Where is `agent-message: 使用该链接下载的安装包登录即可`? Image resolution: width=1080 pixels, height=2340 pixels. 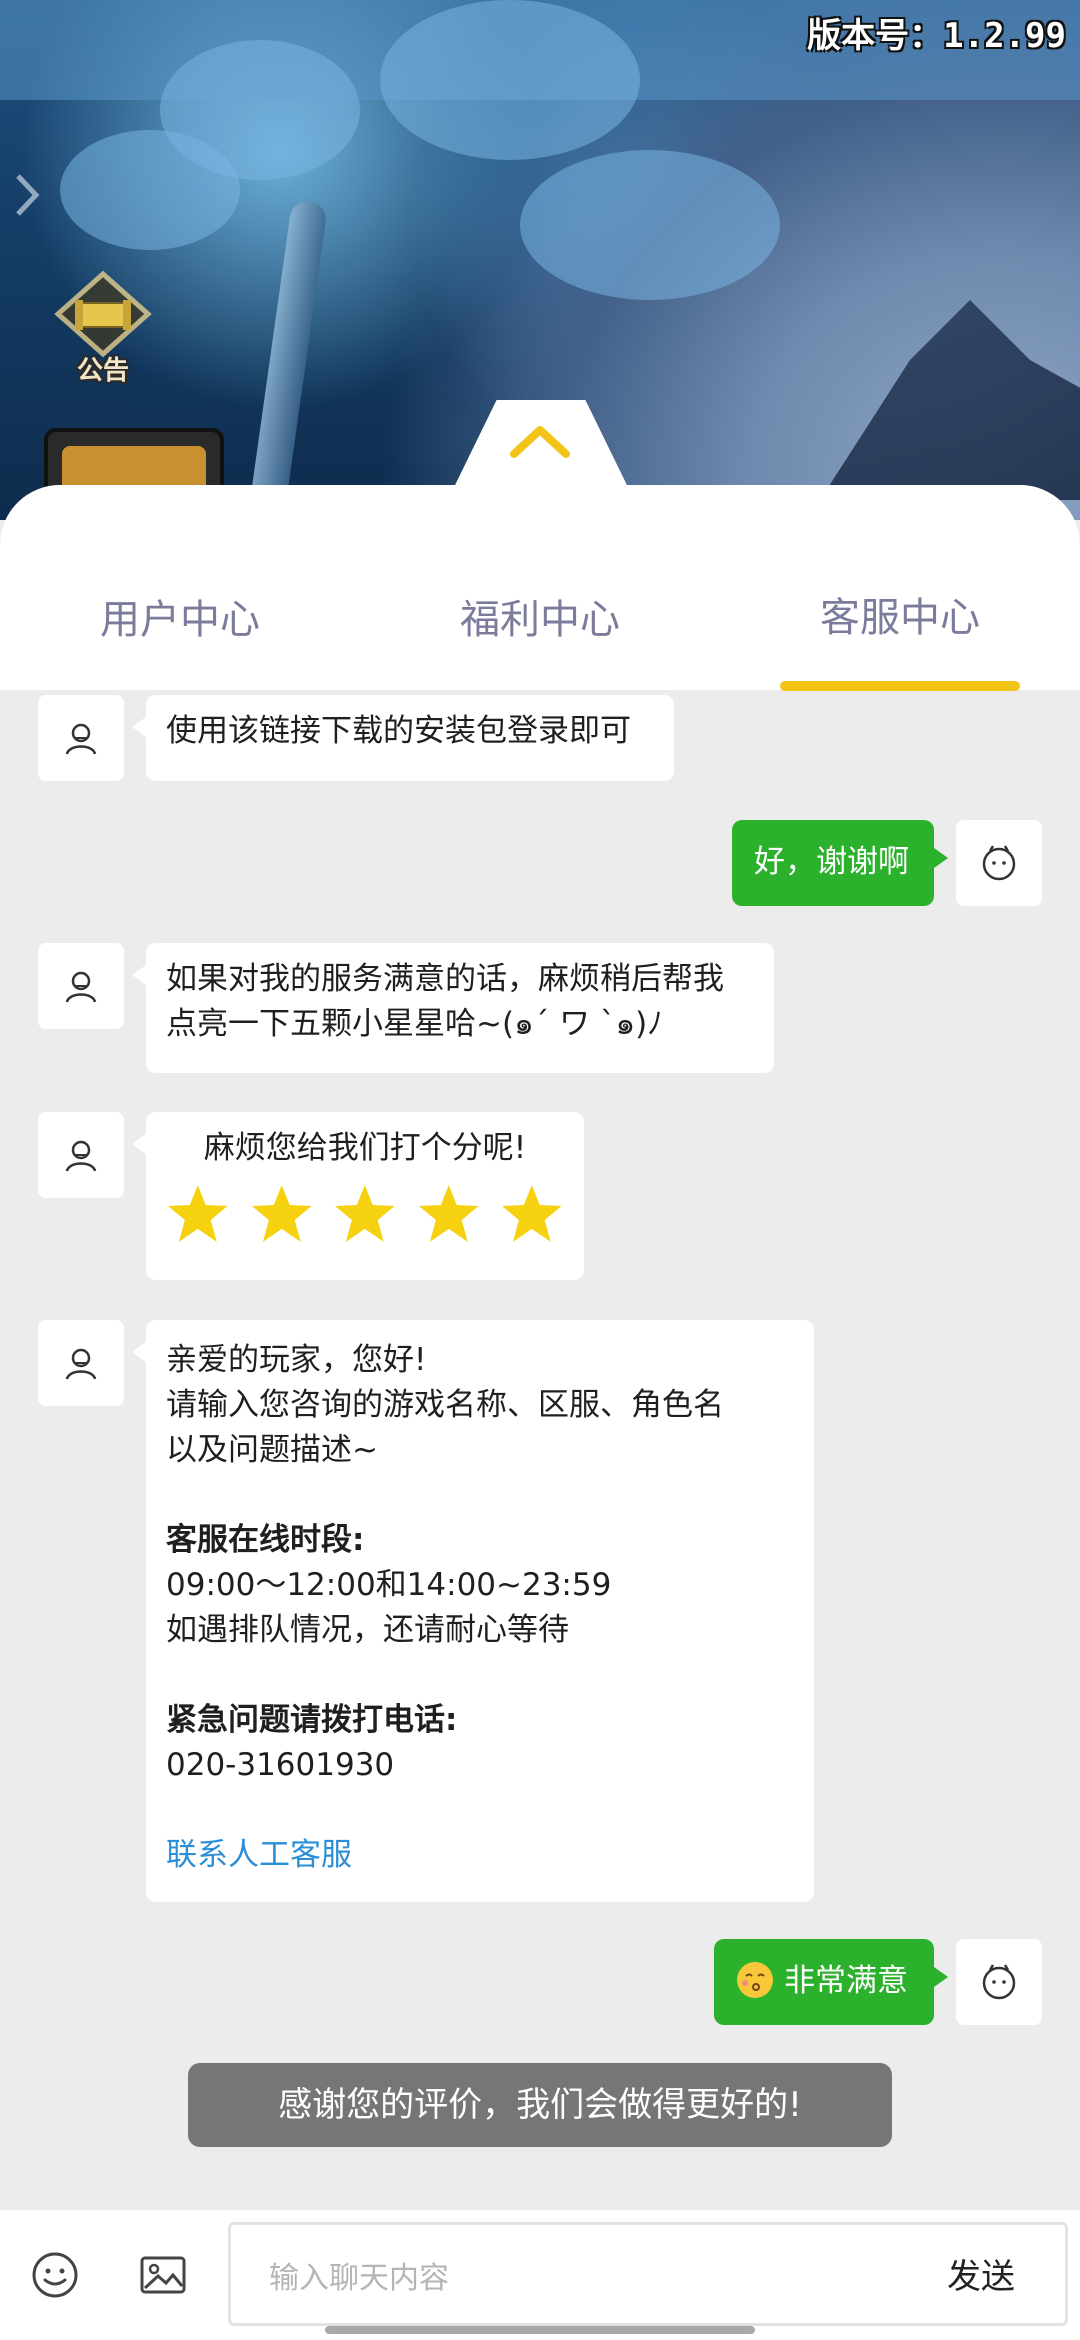 agent-message: 使用该链接下载的安装包登录即可 is located at coordinates (403, 738).